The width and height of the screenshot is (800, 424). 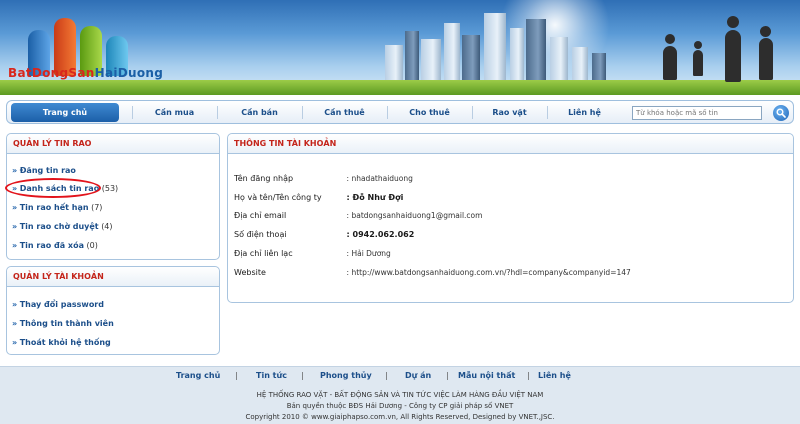 I want to click on listings-panel-title: QUẢN LÝ TIN RAO, so click(x=113, y=144).